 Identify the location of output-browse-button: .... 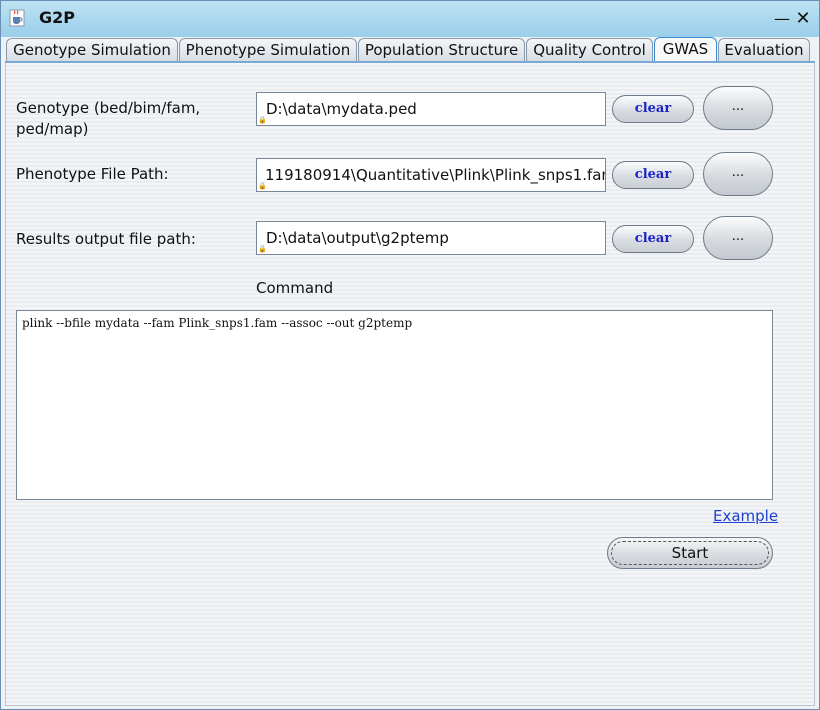
(738, 238).